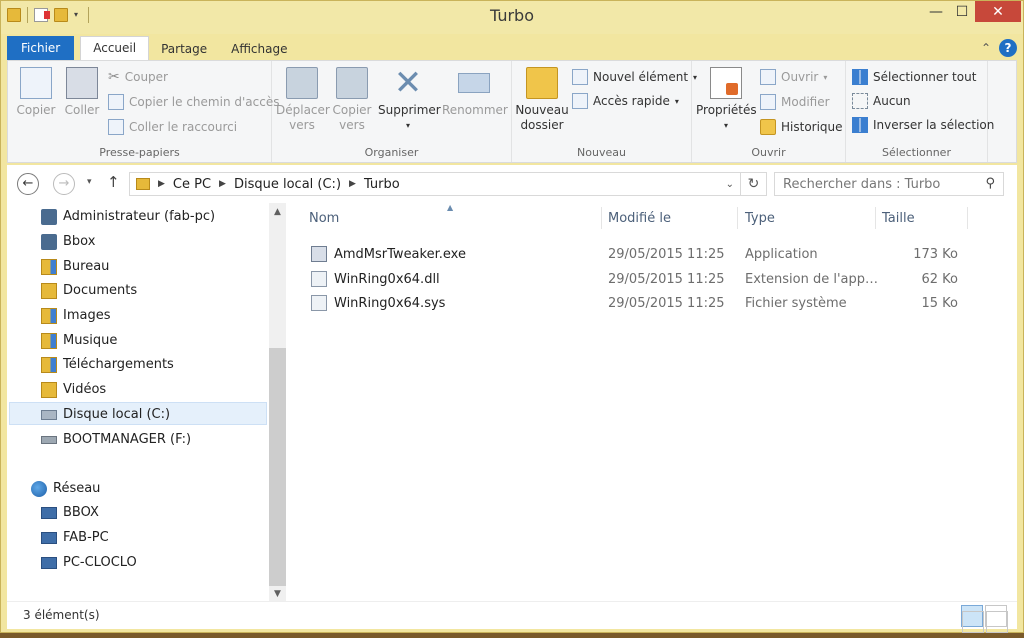  I want to click on title-bar: ▾ Turbo — ☐ ✕, so click(512, 17).